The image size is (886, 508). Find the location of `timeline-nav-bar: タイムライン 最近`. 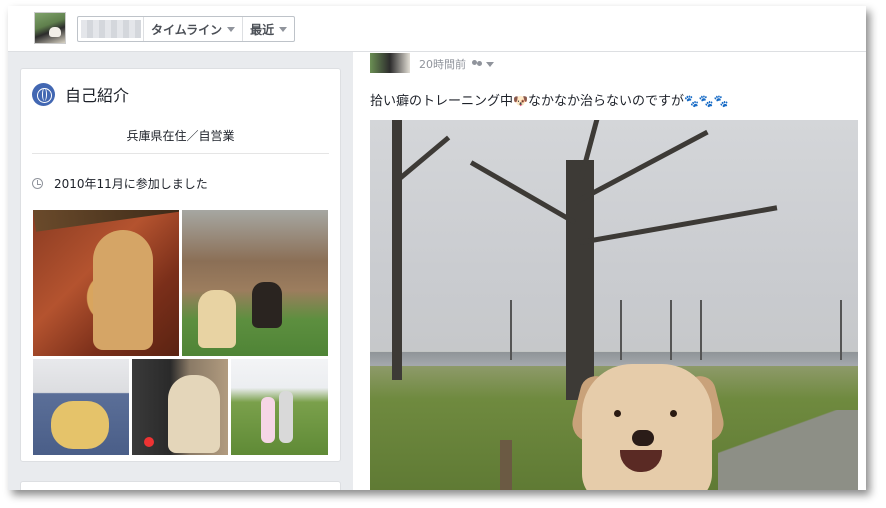

timeline-nav-bar: タイムライン 最近 is located at coordinates (437, 29).